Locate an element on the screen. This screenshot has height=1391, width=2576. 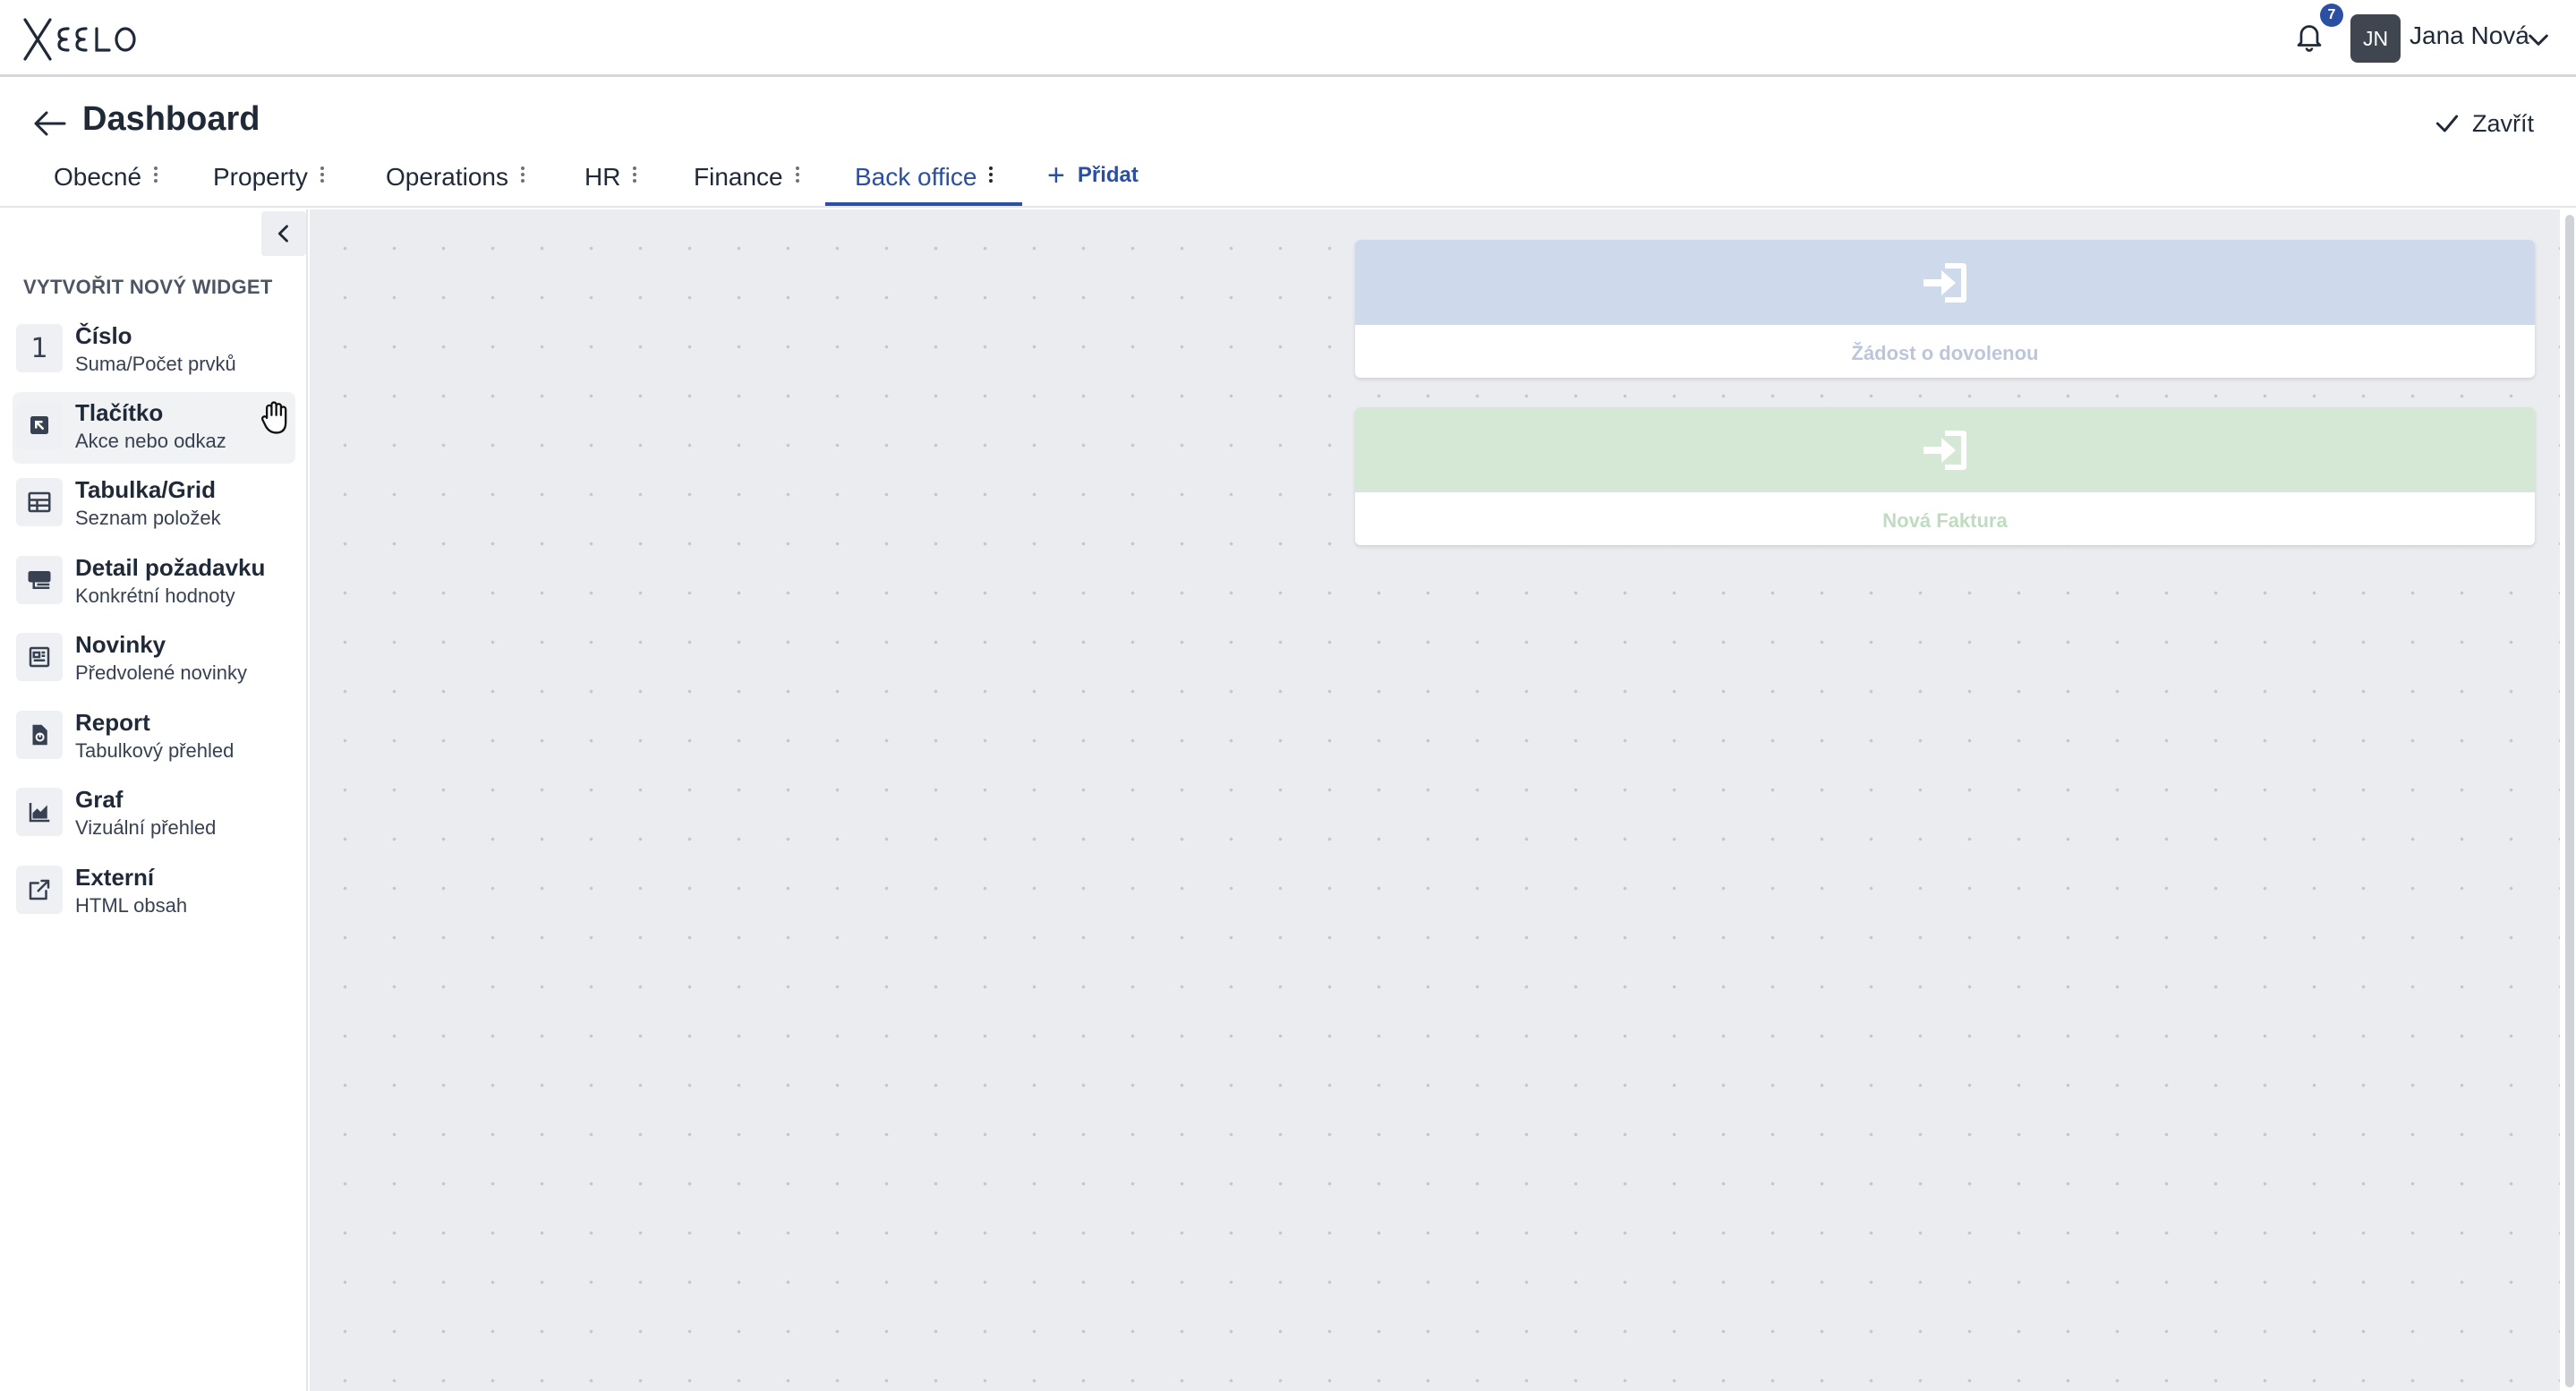
widget-type-subtitle: Suma/Počet prvků is located at coordinates (155, 364).